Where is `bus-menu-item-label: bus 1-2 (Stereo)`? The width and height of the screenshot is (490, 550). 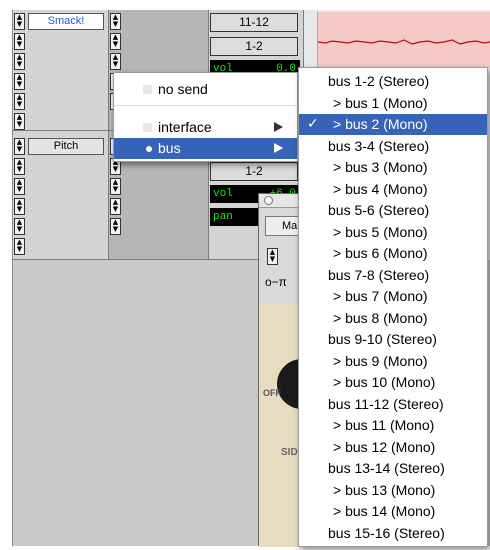 bus-menu-item-label: bus 1-2 (Stereo) is located at coordinates (379, 81).